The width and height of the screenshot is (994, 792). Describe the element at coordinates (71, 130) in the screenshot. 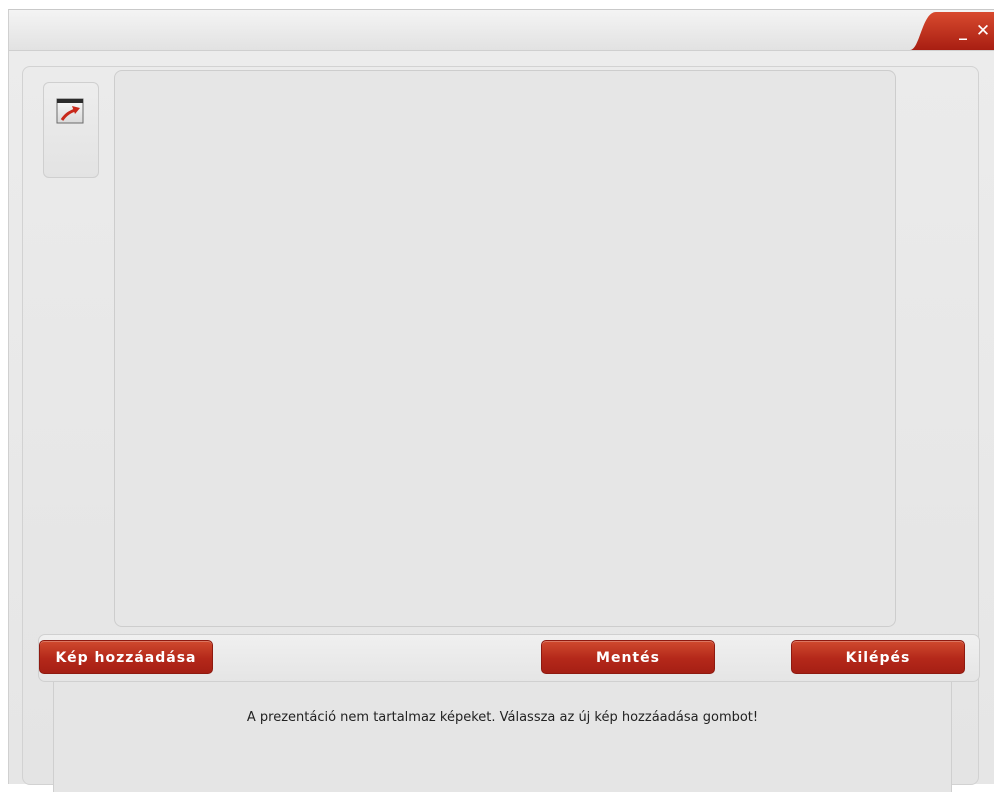

I see `thumbnail-panel` at that location.